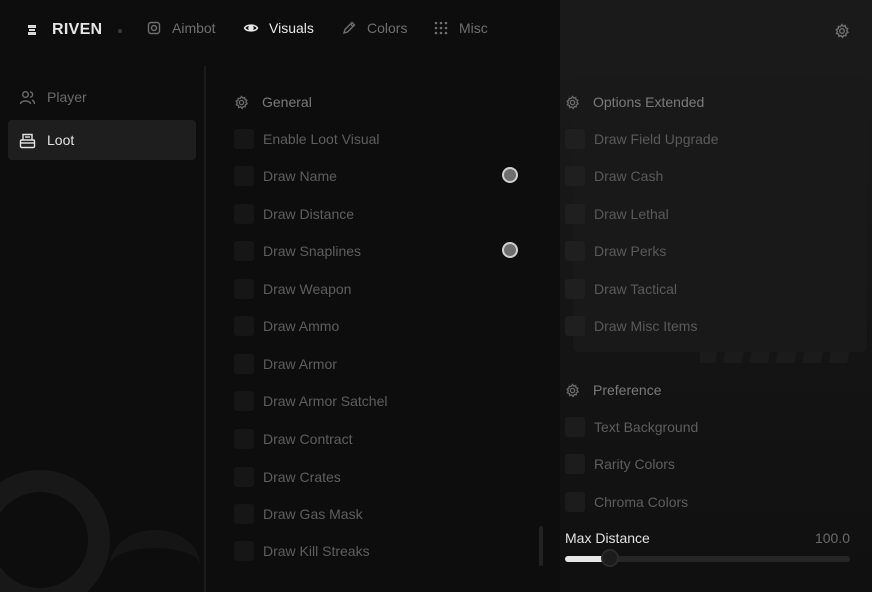 The height and width of the screenshot is (592, 872). Describe the element at coordinates (309, 214) in the screenshot. I see `checkbox-label: Draw Distance` at that location.